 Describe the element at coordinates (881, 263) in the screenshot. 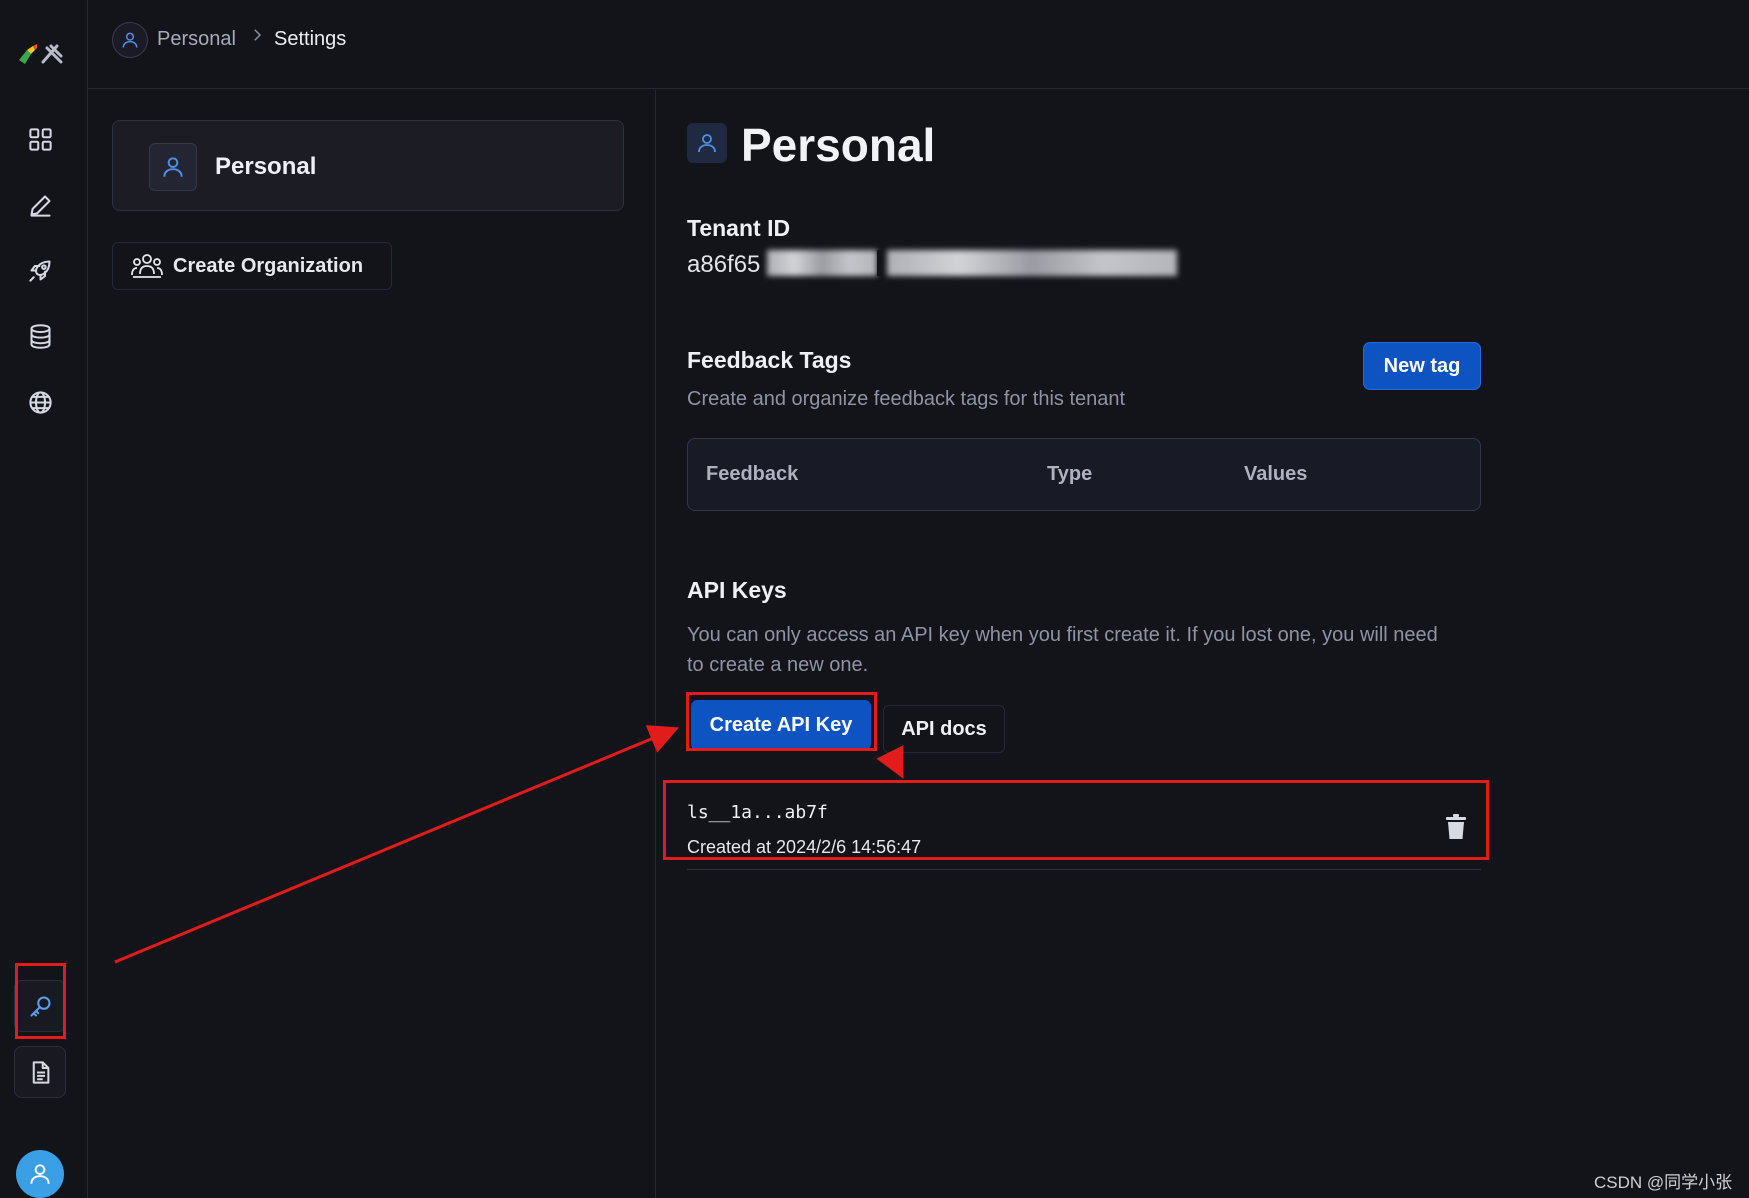

I see `redacted-gap` at that location.